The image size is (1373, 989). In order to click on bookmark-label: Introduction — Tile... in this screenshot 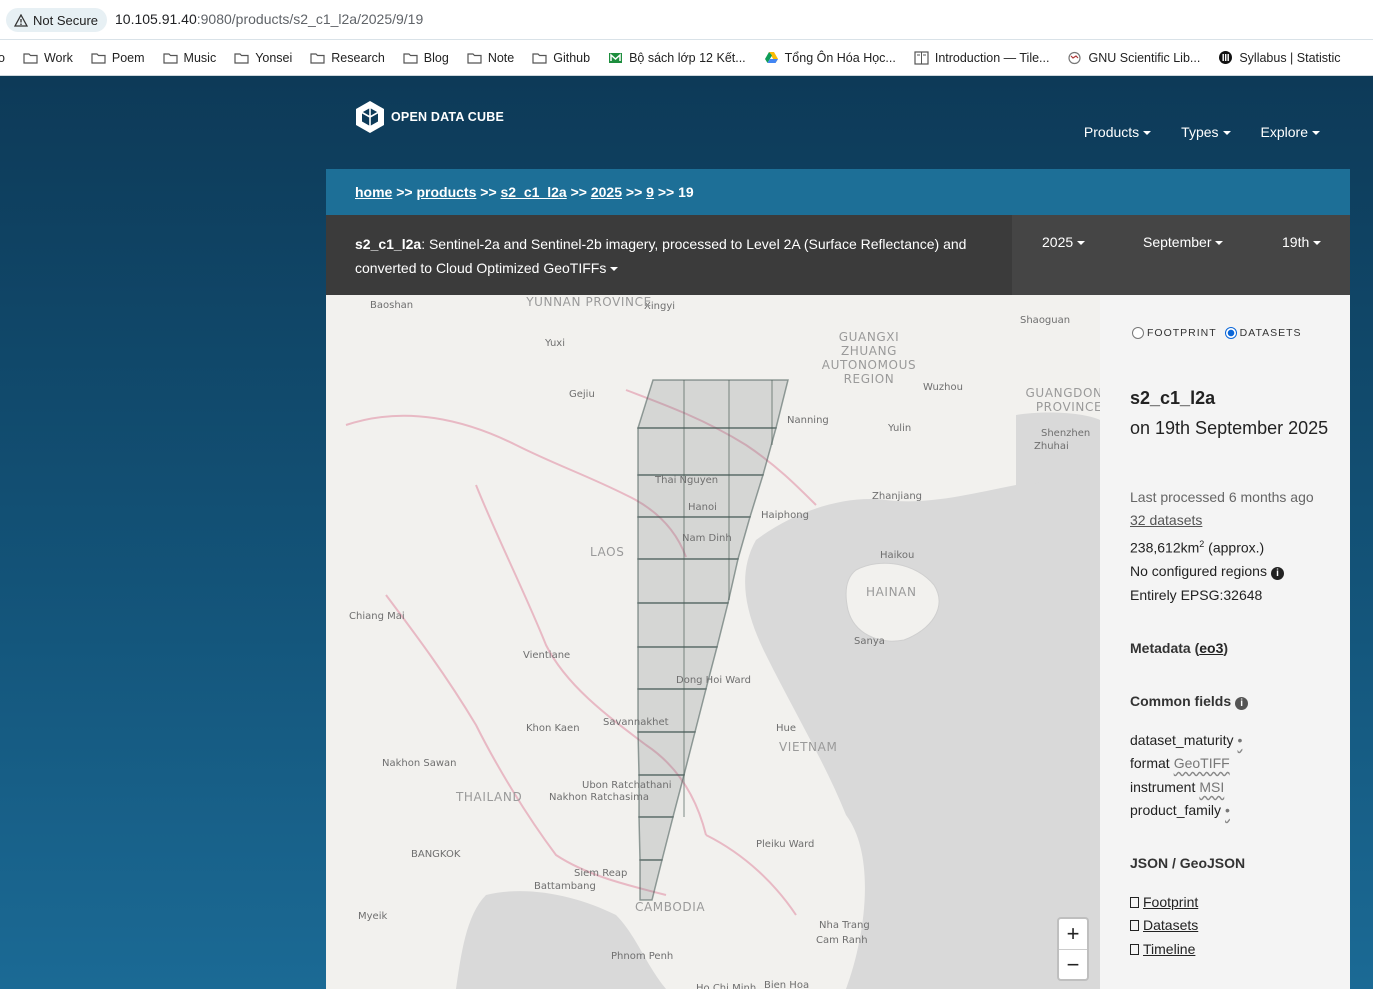, I will do `click(992, 57)`.